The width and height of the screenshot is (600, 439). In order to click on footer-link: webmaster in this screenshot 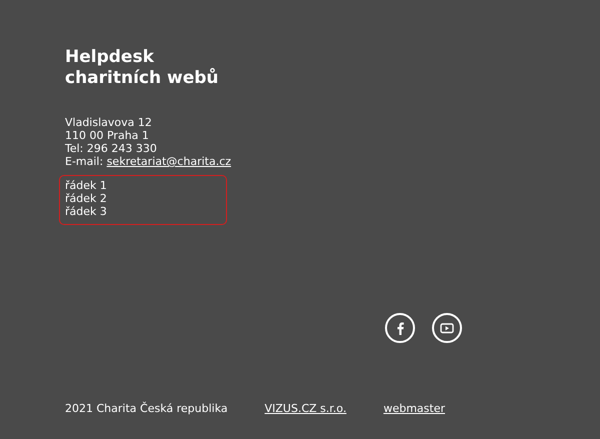, I will do `click(414, 408)`.